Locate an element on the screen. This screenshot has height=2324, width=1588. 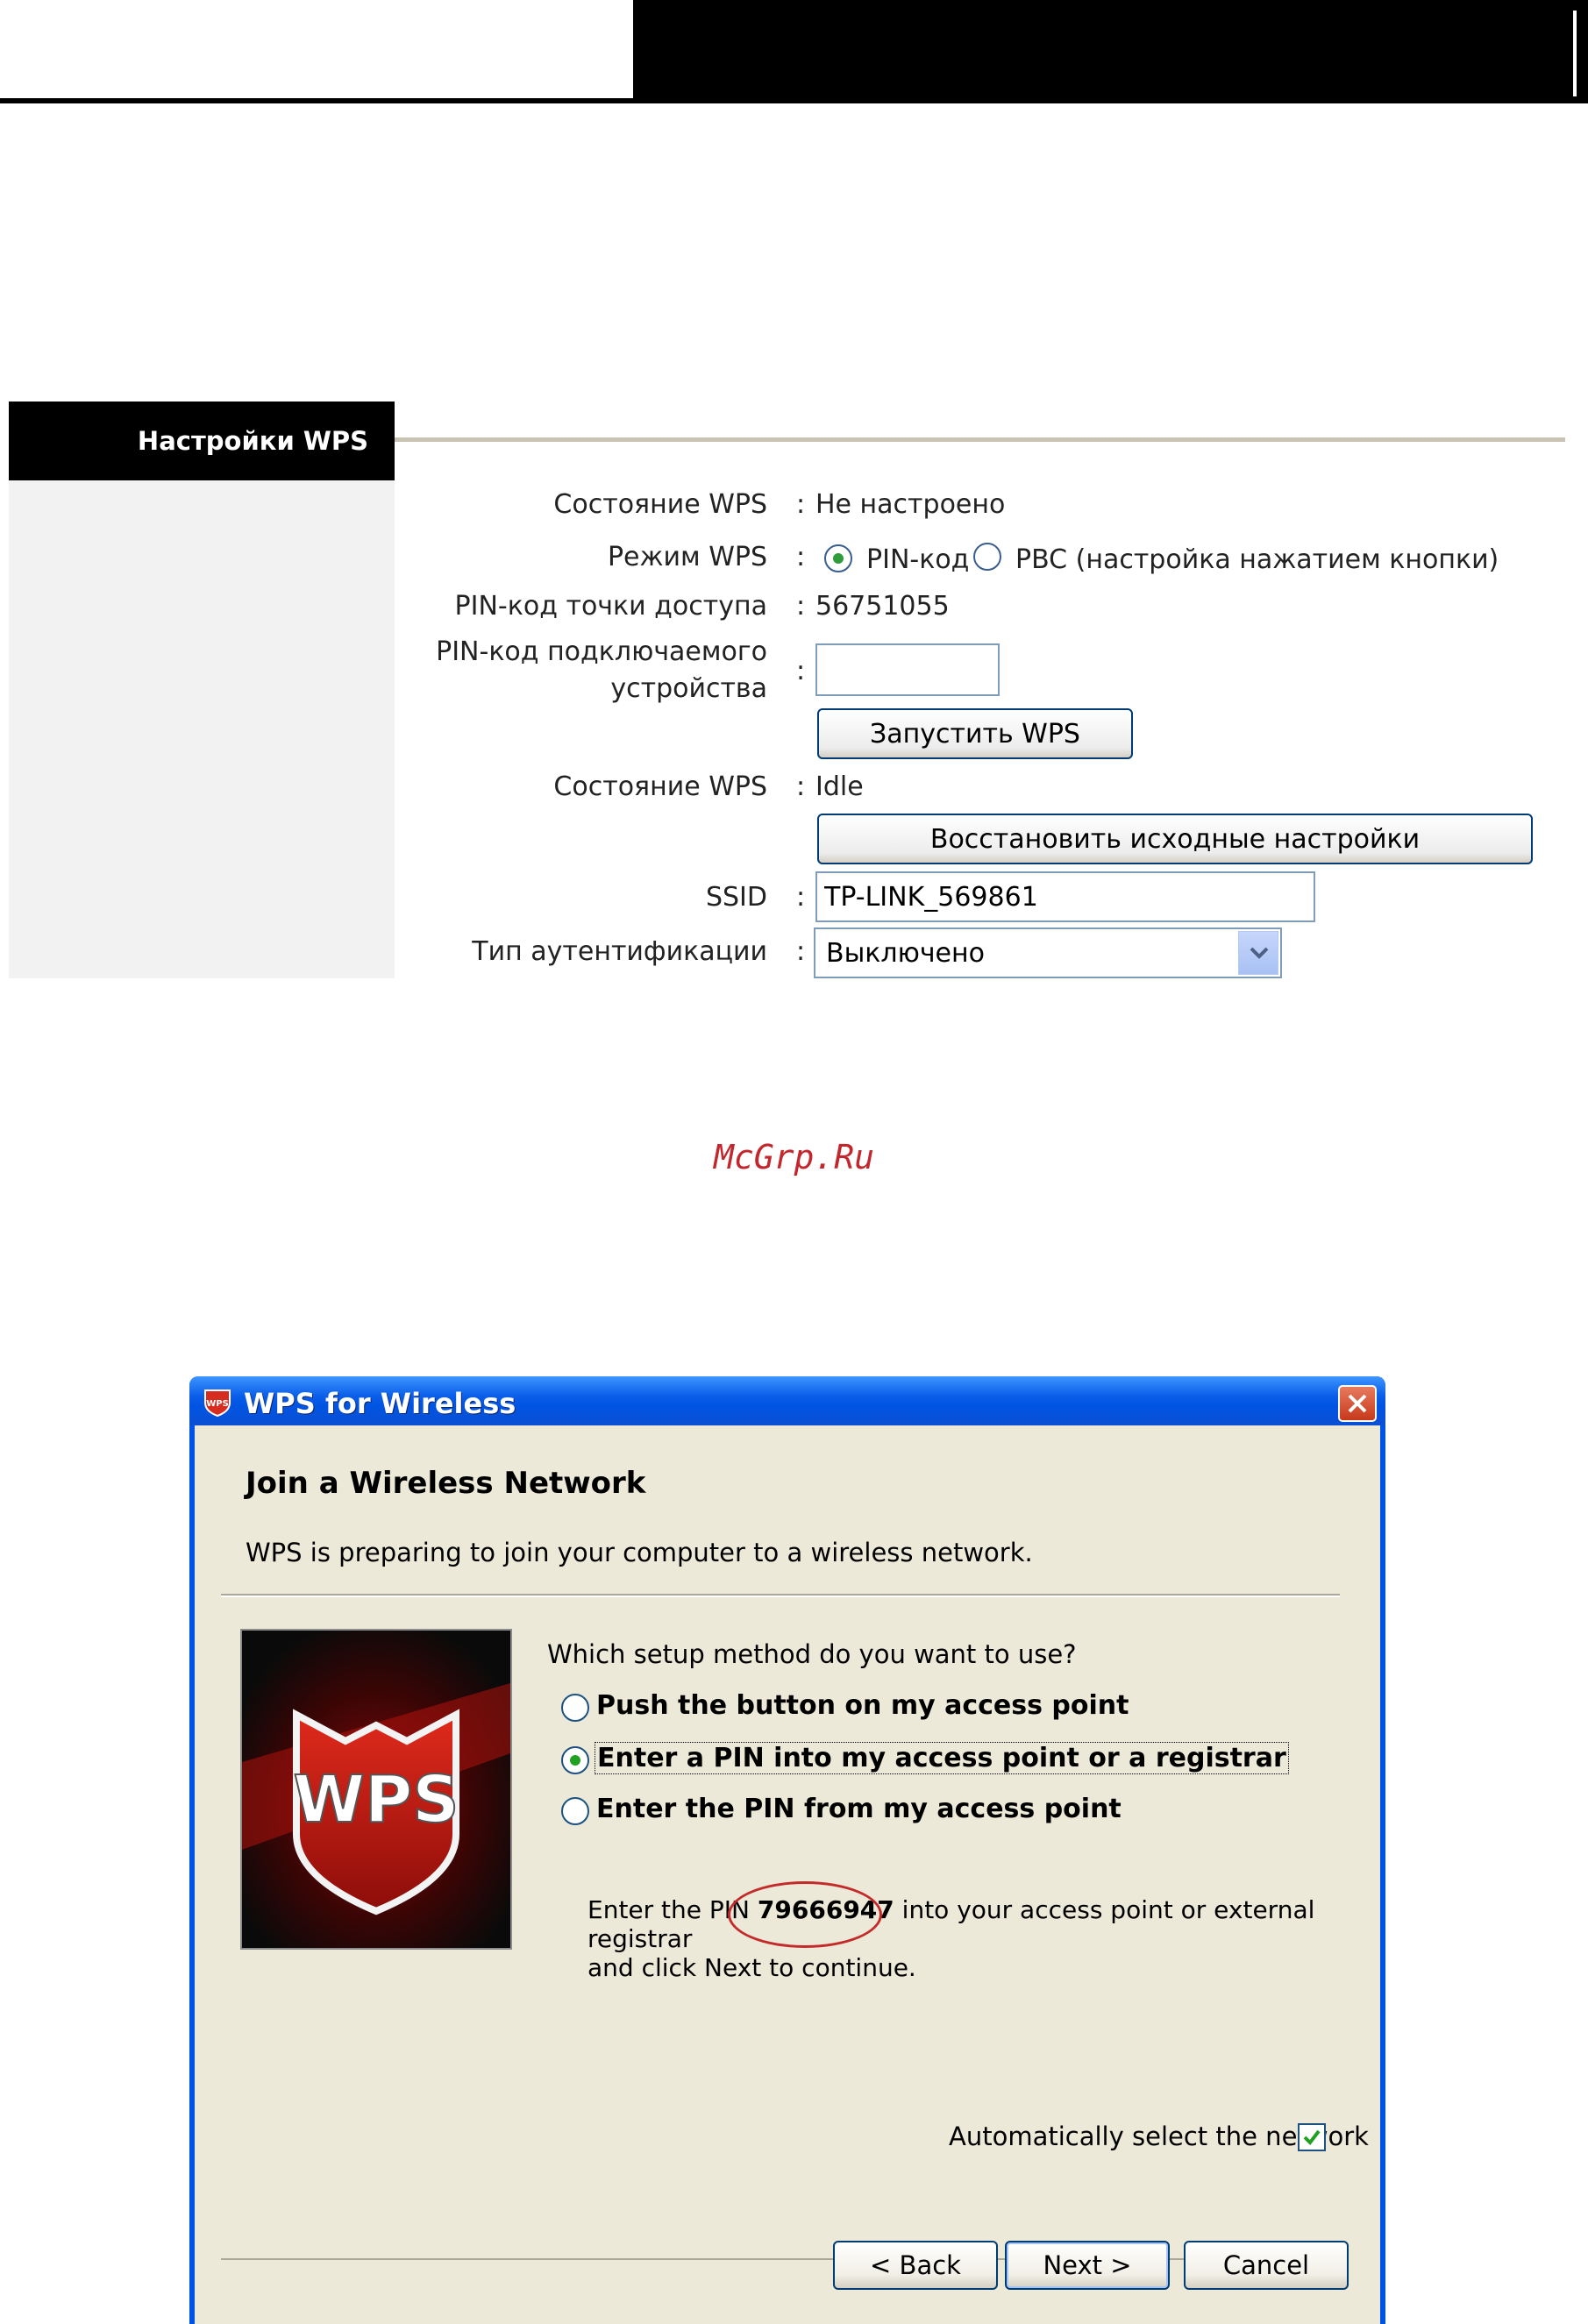
wps-logo-text: WPS is located at coordinates (376, 1800).